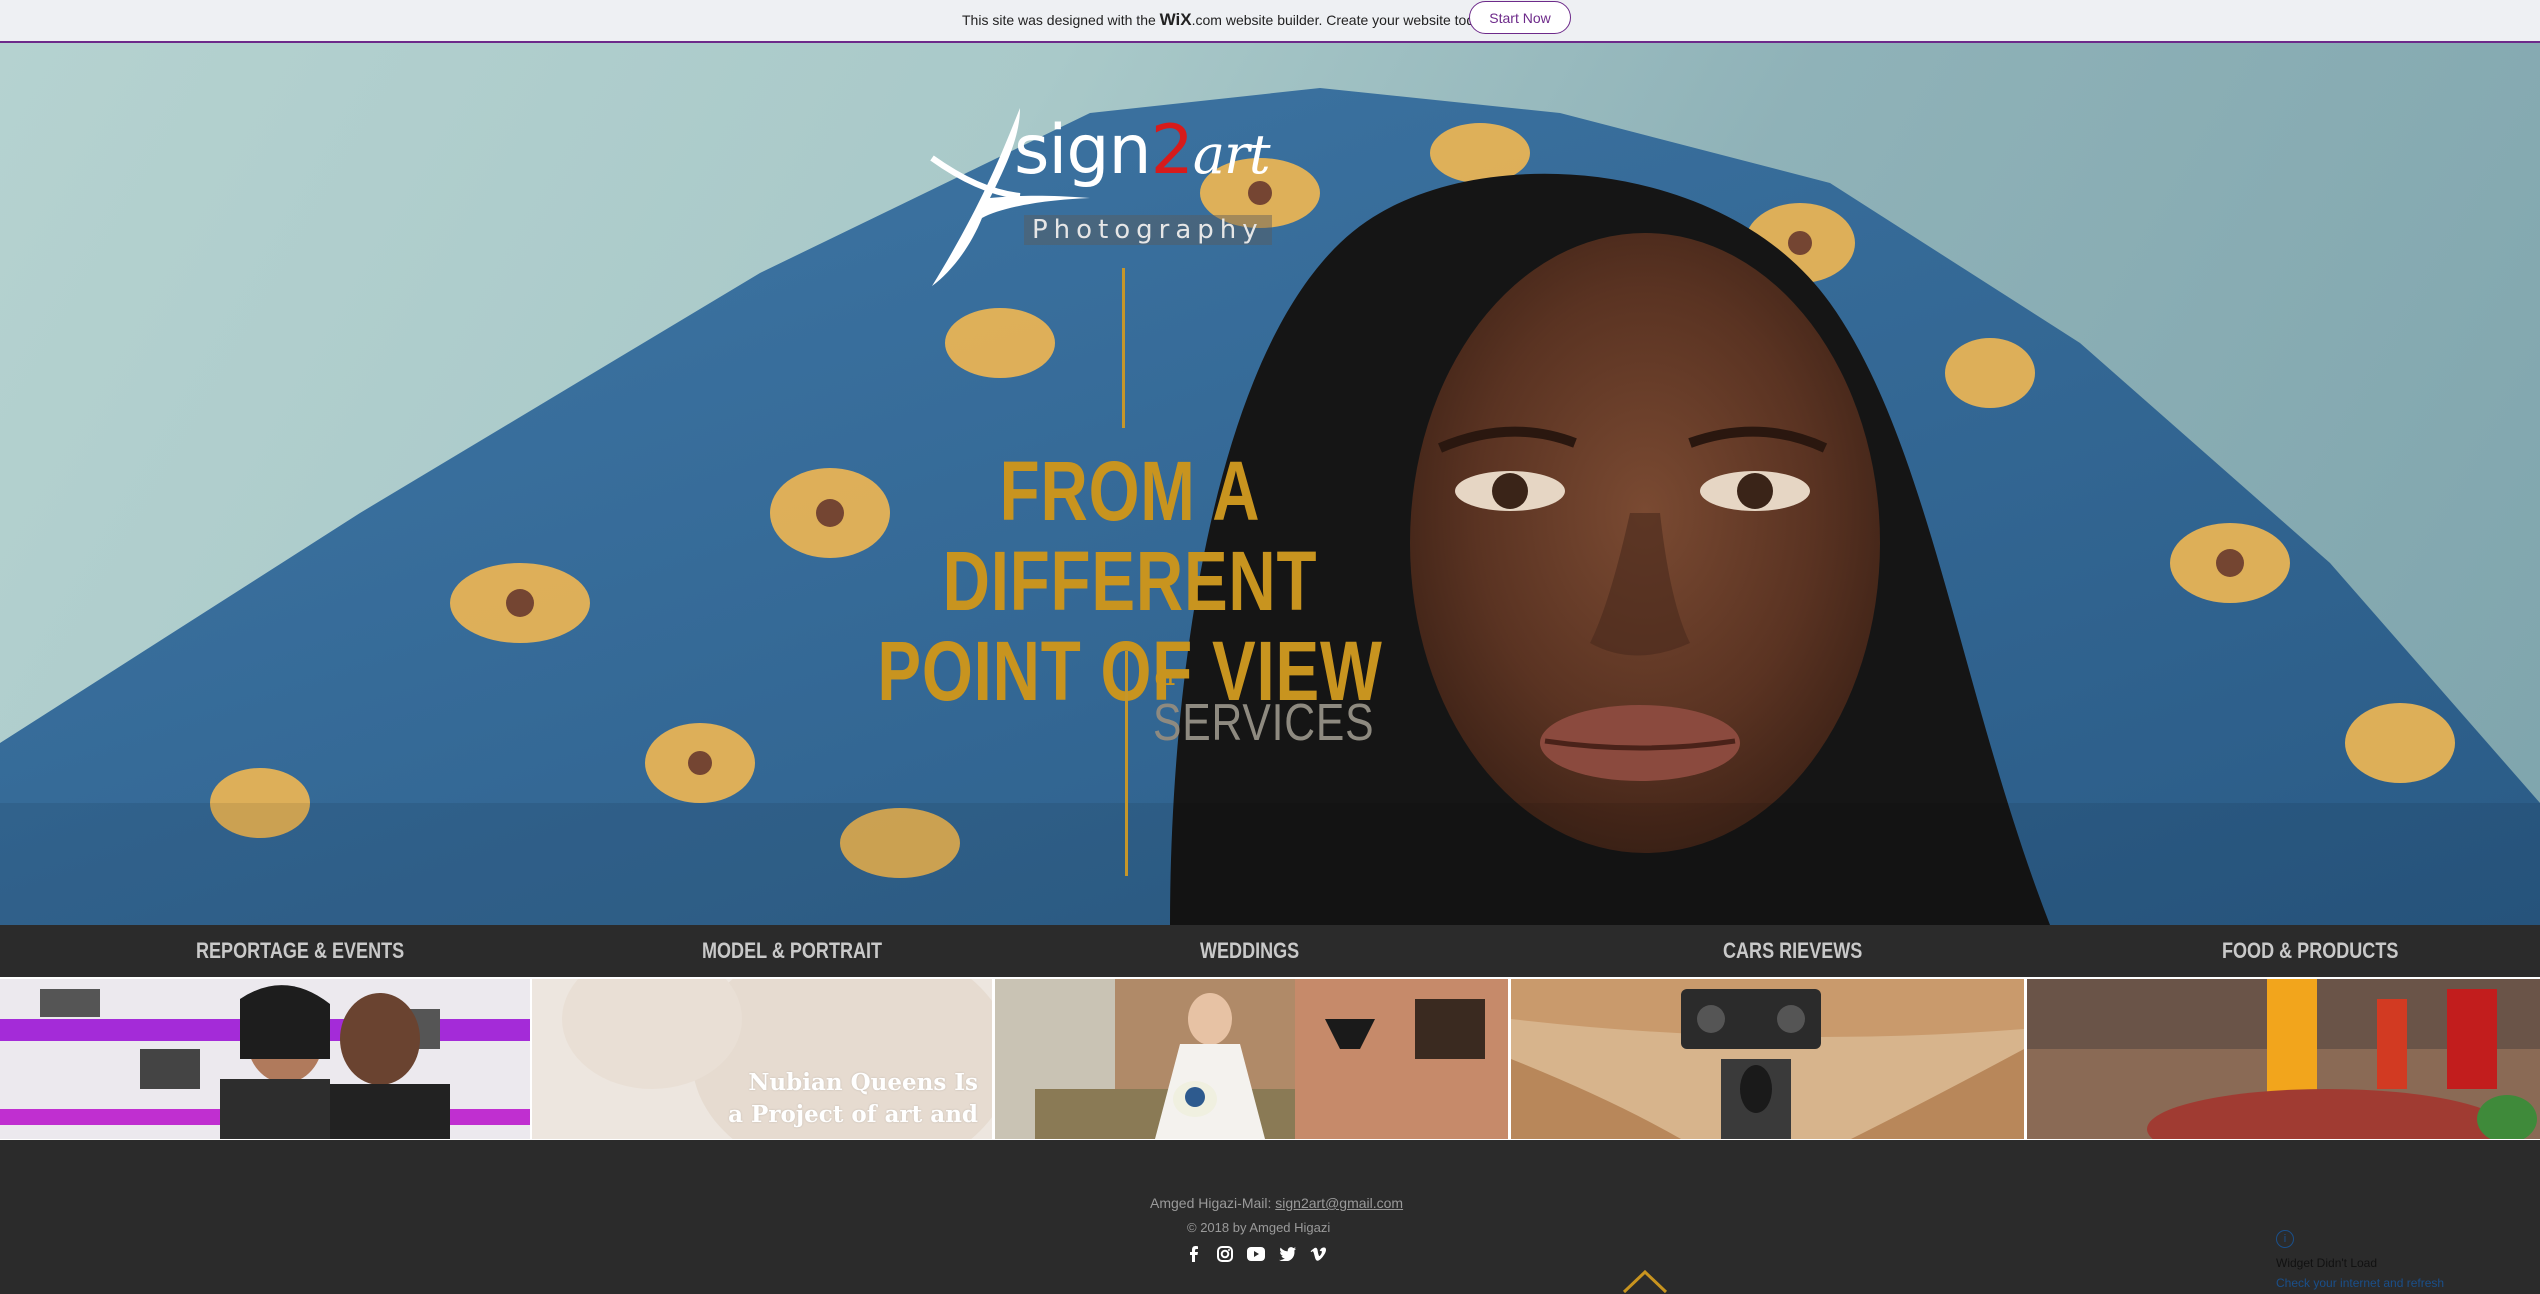  What do you see at coordinates (1083, 150) in the screenshot?
I see `logo-word-sign: sign` at bounding box center [1083, 150].